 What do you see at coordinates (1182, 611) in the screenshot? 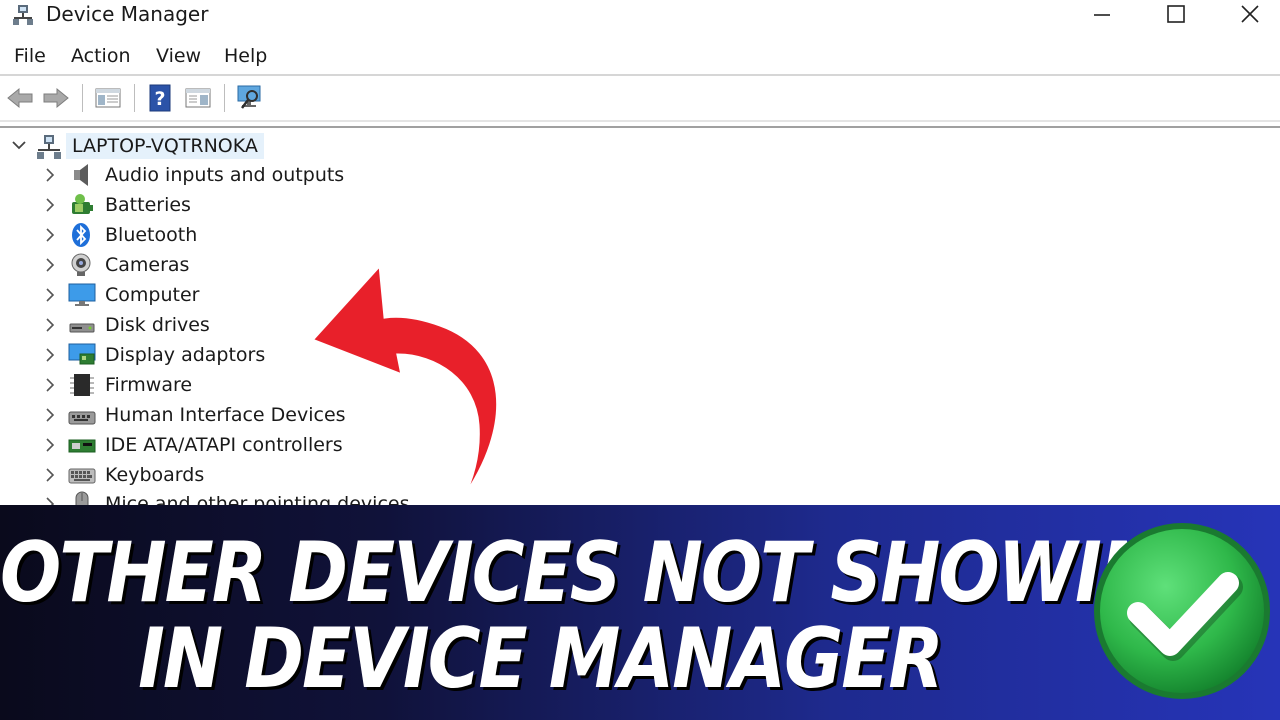
I see `green-checkmark-icon` at bounding box center [1182, 611].